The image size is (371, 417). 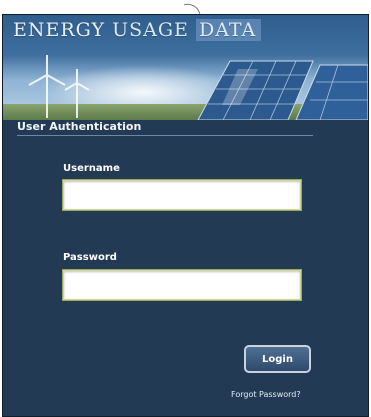 I want to click on title-word-energy: ENERGY, so click(x=59, y=30).